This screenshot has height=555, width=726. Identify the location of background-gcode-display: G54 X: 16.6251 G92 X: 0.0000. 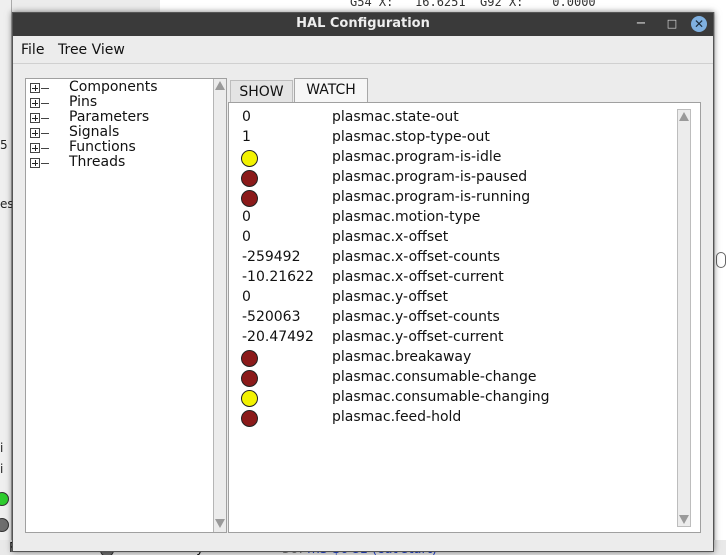
(443, 6).